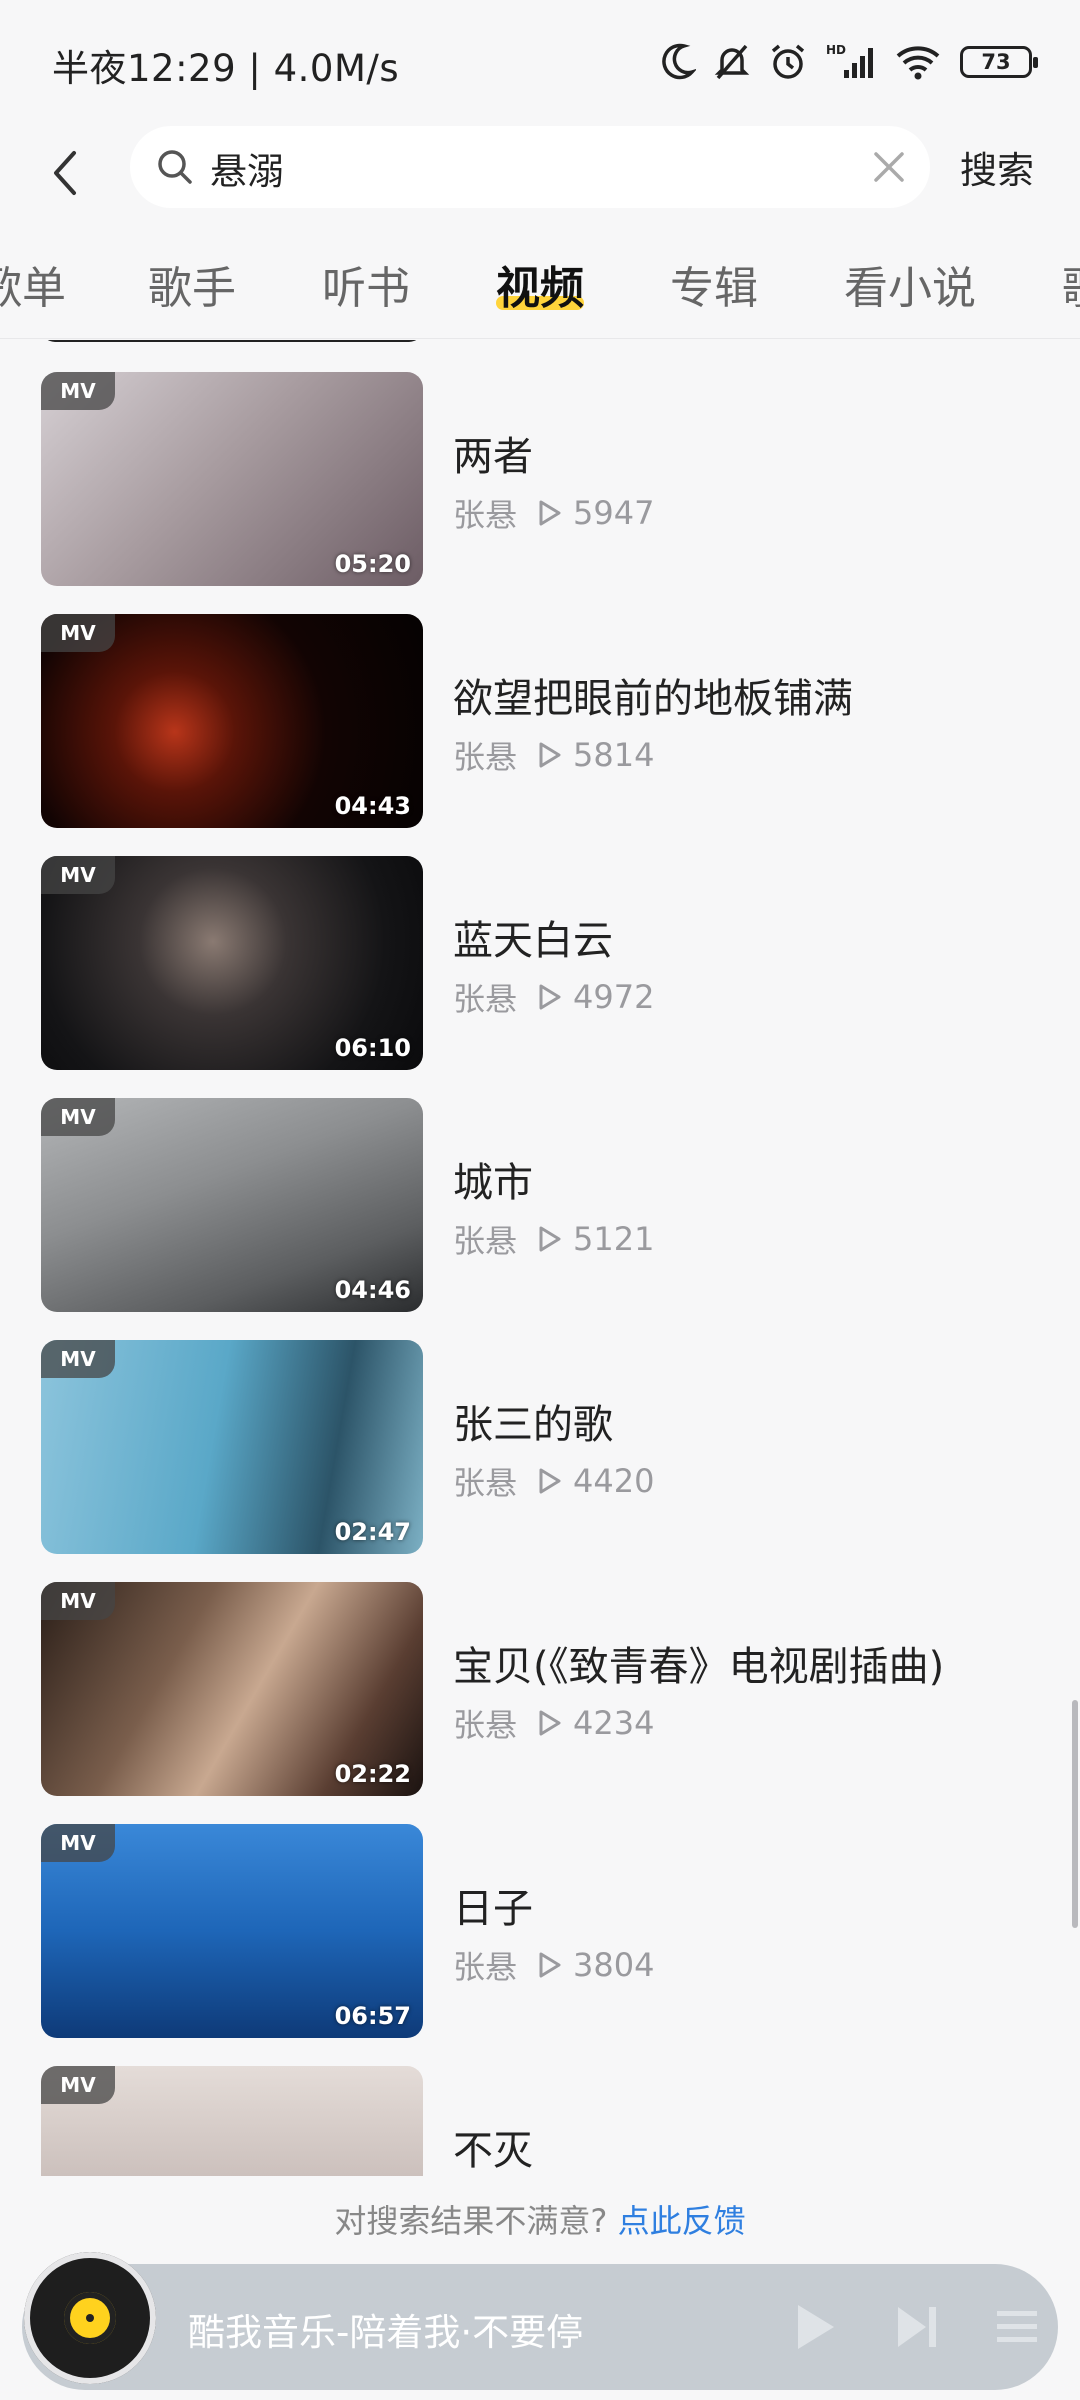  What do you see at coordinates (653, 695) in the screenshot?
I see `video-title: 欲望把眼前的地板铺满` at bounding box center [653, 695].